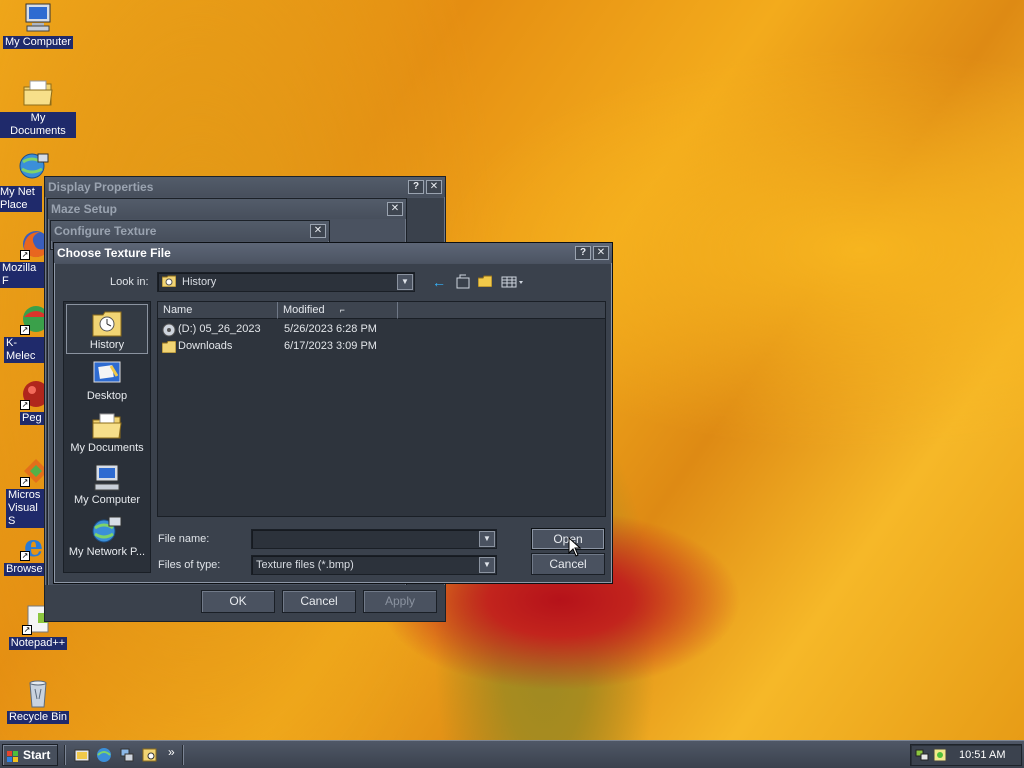 Image resolution: width=1024 pixels, height=768 pixels. What do you see at coordinates (38, 42) in the screenshot?
I see `desktop-icon-label: My Computer` at bounding box center [38, 42].